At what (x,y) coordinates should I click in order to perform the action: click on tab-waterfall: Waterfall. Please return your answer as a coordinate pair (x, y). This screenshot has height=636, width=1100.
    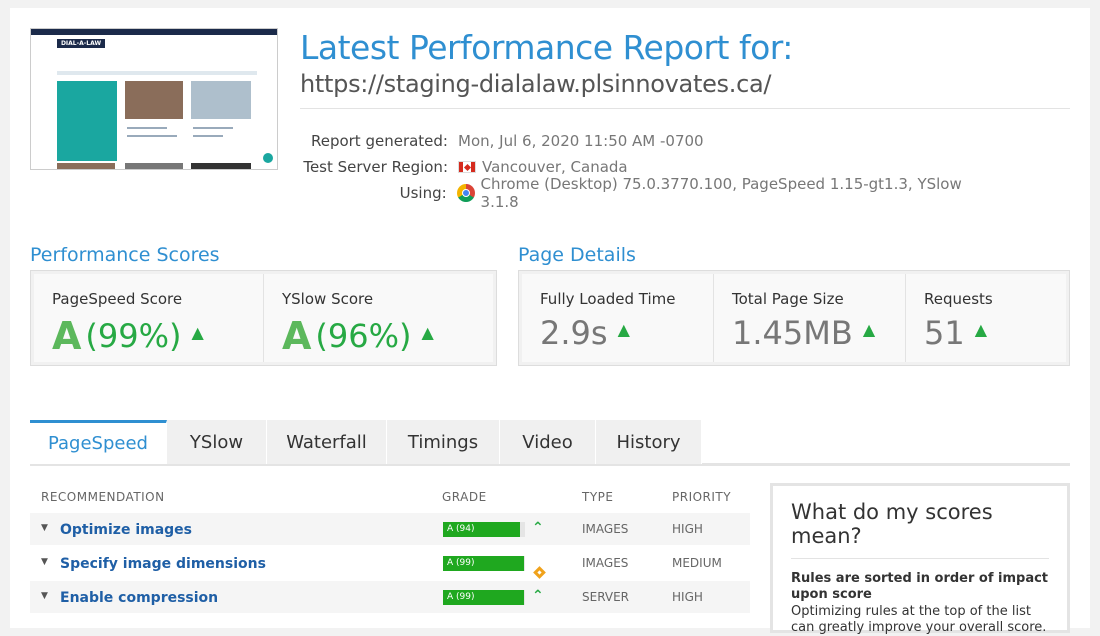
    Looking at the image, I should click on (327, 442).